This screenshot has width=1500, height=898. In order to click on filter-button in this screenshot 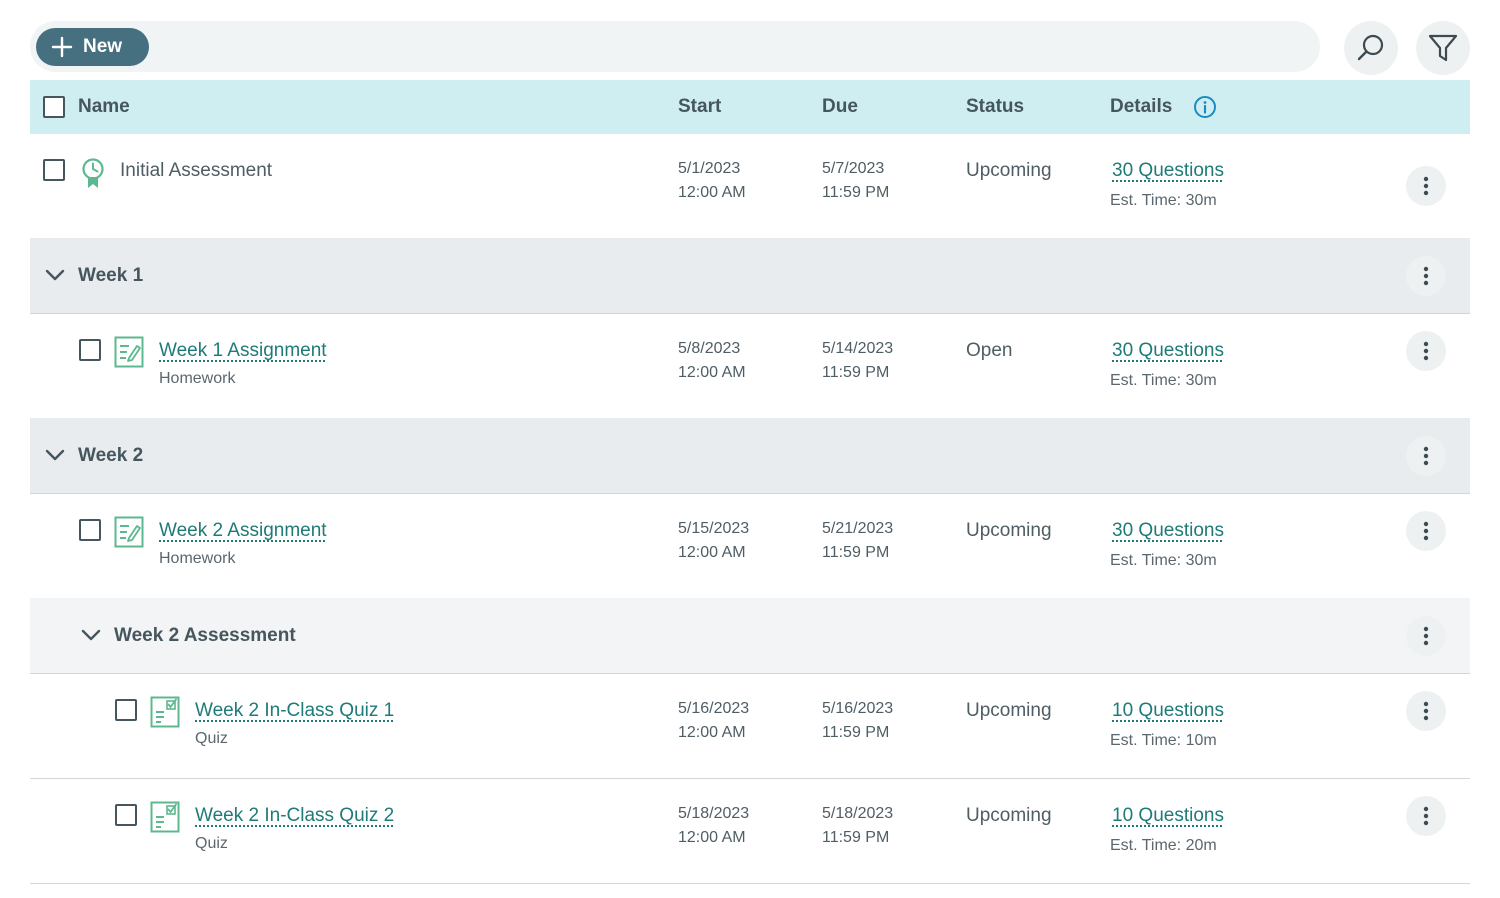, I will do `click(1443, 48)`.